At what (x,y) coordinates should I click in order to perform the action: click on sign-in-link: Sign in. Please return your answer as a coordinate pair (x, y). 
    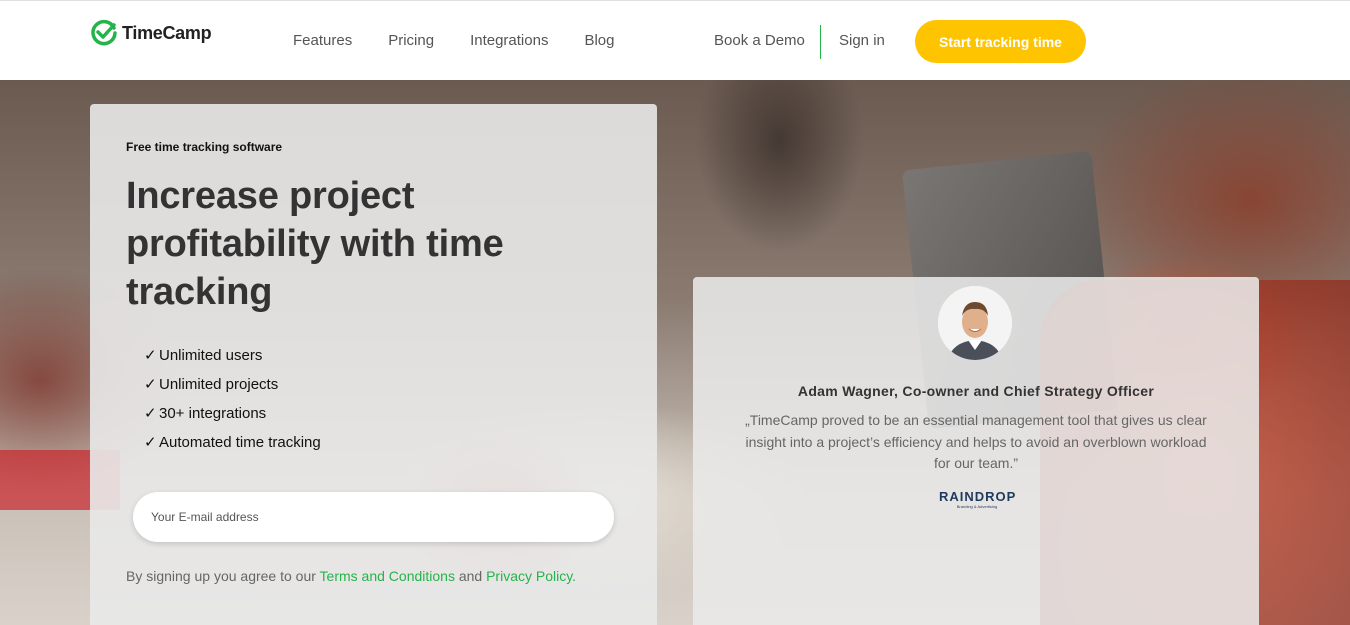
    Looking at the image, I should click on (862, 41).